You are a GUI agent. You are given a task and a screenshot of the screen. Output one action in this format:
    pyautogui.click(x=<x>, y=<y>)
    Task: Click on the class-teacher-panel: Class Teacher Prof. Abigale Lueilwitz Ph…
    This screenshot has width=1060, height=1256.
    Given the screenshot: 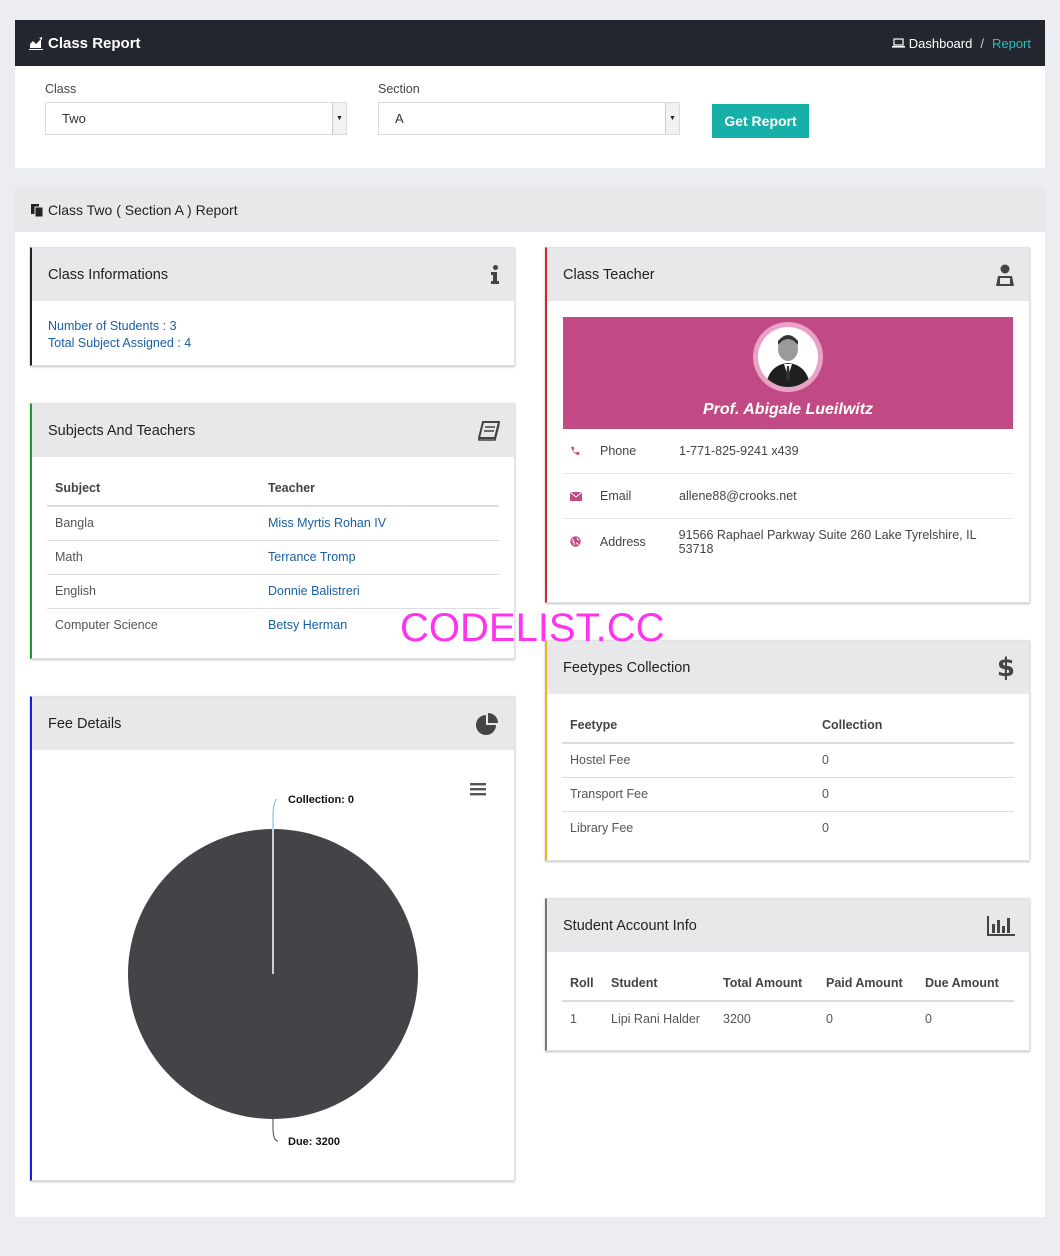 What is the action you would take?
    pyautogui.click(x=787, y=425)
    